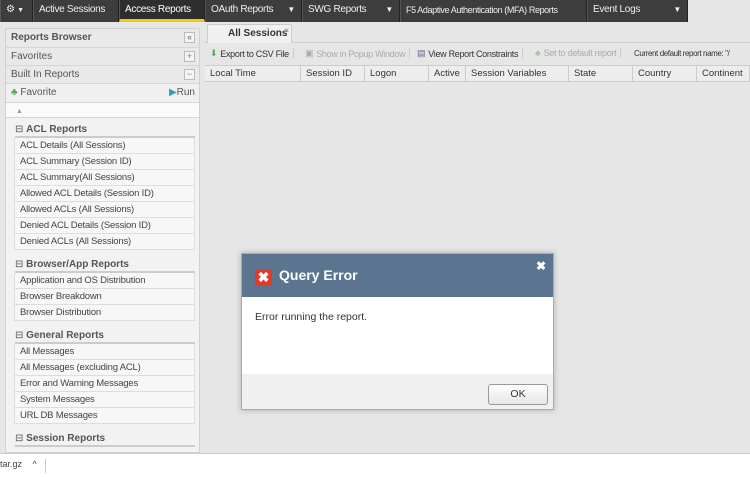 This screenshot has height=477, width=750. What do you see at coordinates (102, 38) in the screenshot?
I see `panel-header: Reports Browser «` at bounding box center [102, 38].